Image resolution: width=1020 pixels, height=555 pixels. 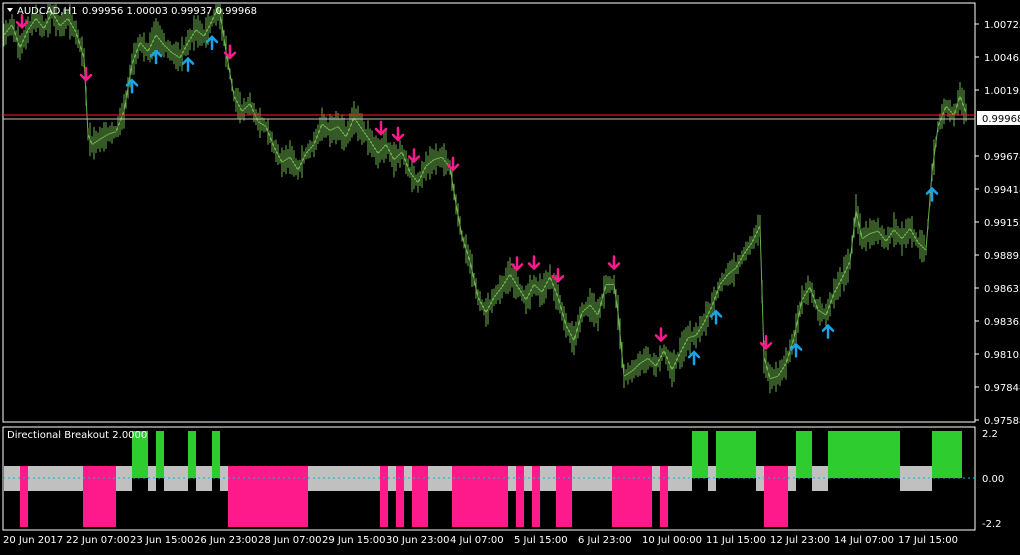 What do you see at coordinates (1002, 190) in the screenshot?
I see `price-tick: 0.99418` at bounding box center [1002, 190].